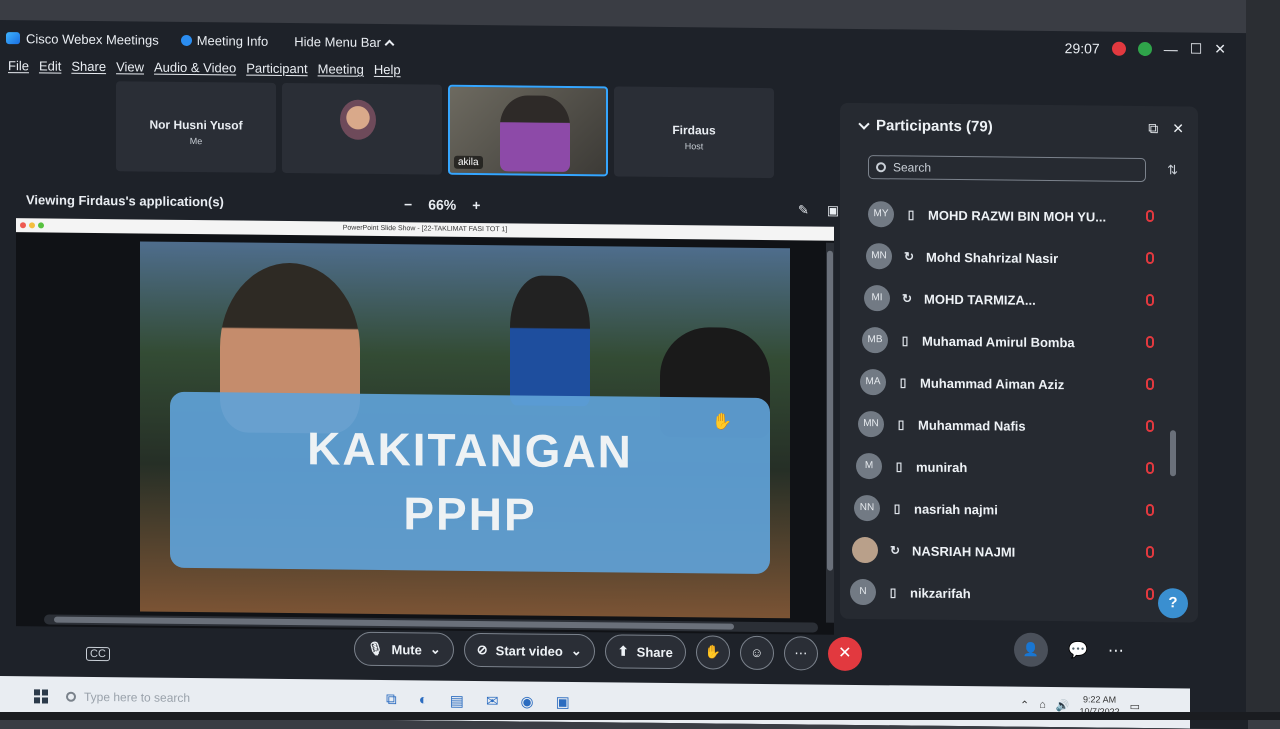 The image size is (1280, 729). I want to click on participants-toggle-icon: 👤, so click(1031, 649).